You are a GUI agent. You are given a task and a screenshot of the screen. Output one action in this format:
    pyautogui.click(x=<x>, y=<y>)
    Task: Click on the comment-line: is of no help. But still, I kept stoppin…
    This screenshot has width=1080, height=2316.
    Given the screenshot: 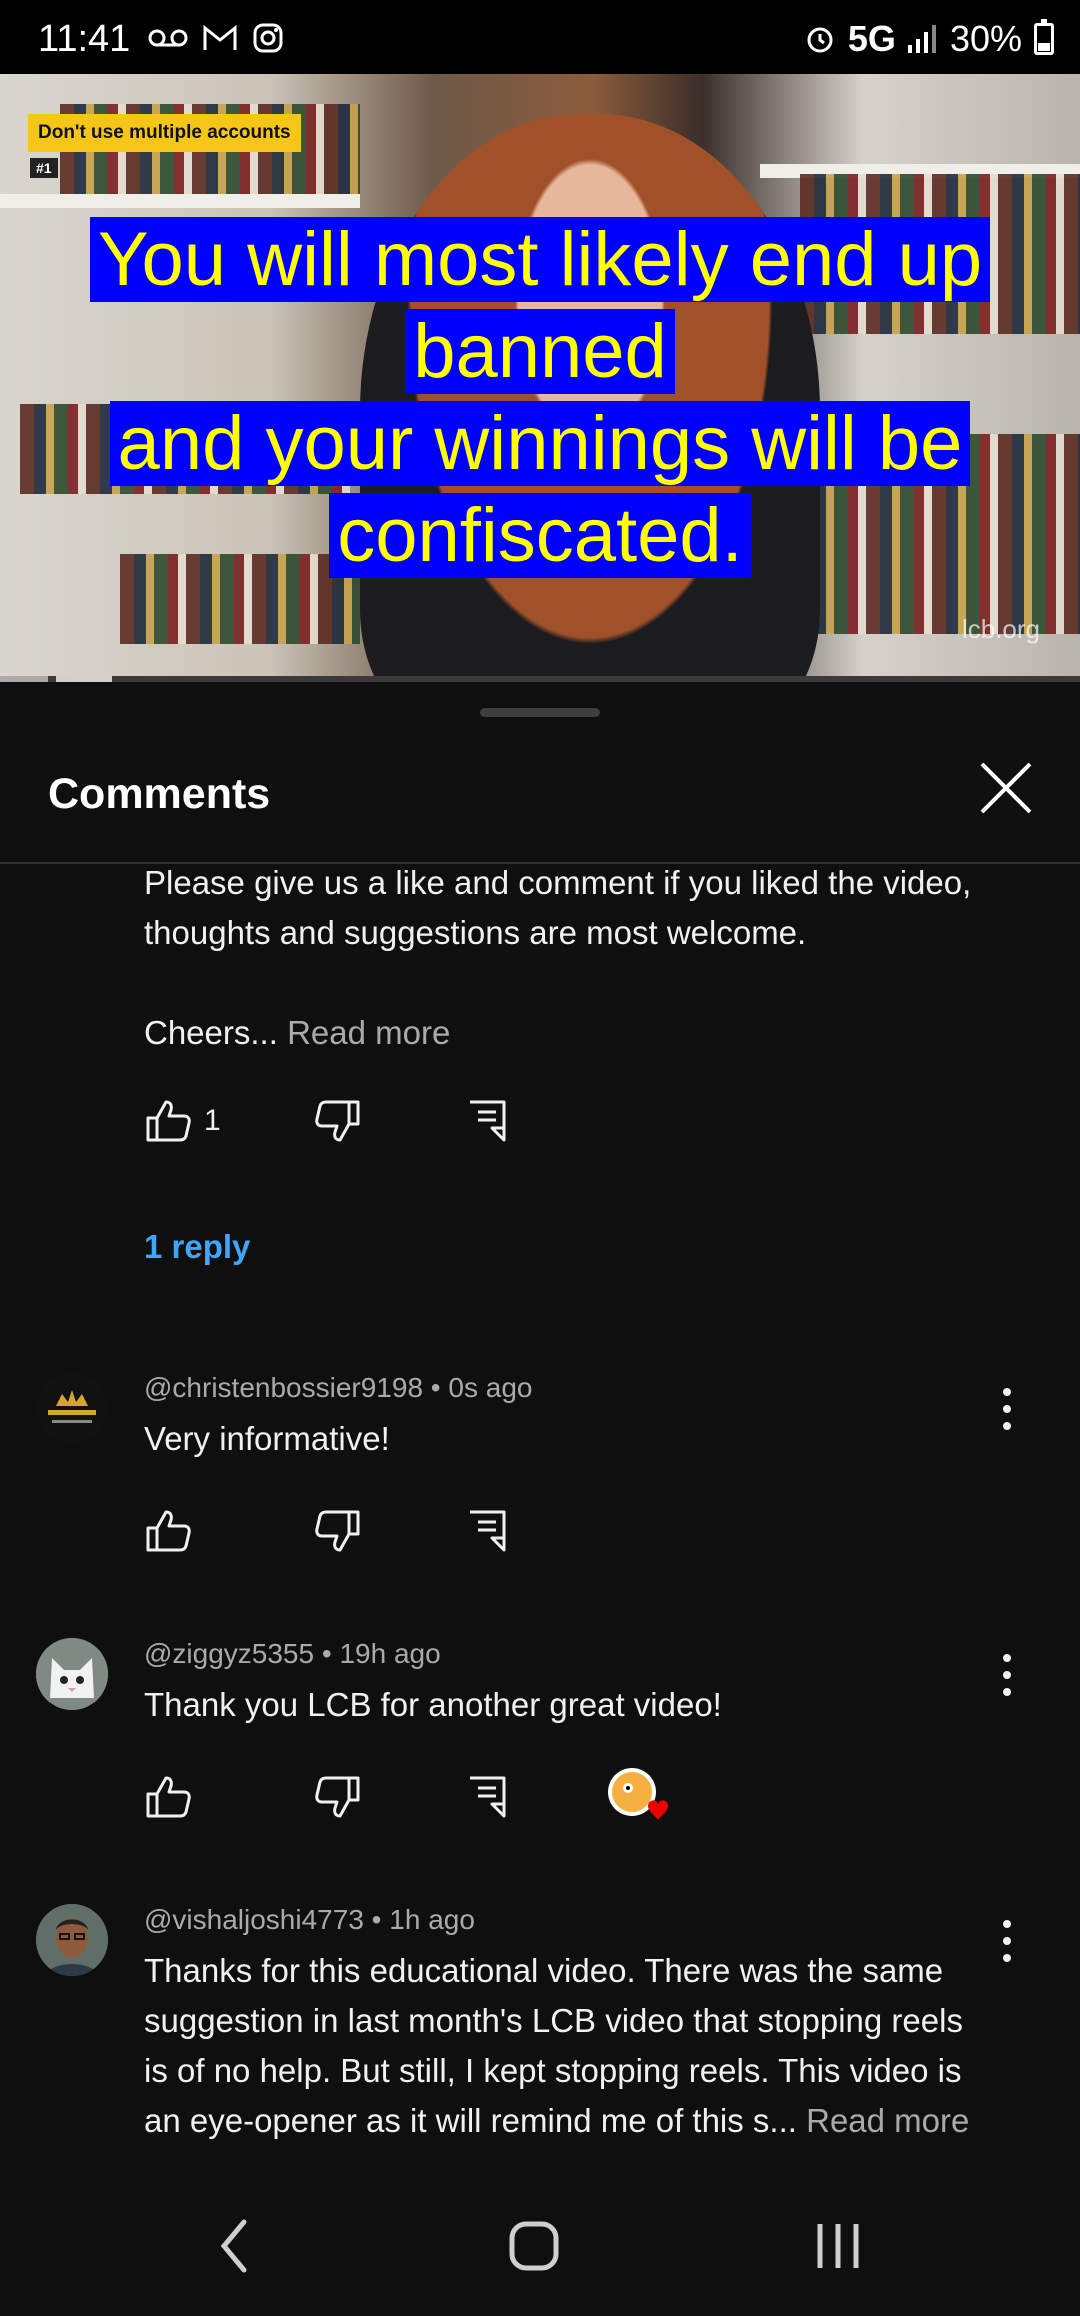 What is the action you would take?
    pyautogui.click(x=553, y=2070)
    